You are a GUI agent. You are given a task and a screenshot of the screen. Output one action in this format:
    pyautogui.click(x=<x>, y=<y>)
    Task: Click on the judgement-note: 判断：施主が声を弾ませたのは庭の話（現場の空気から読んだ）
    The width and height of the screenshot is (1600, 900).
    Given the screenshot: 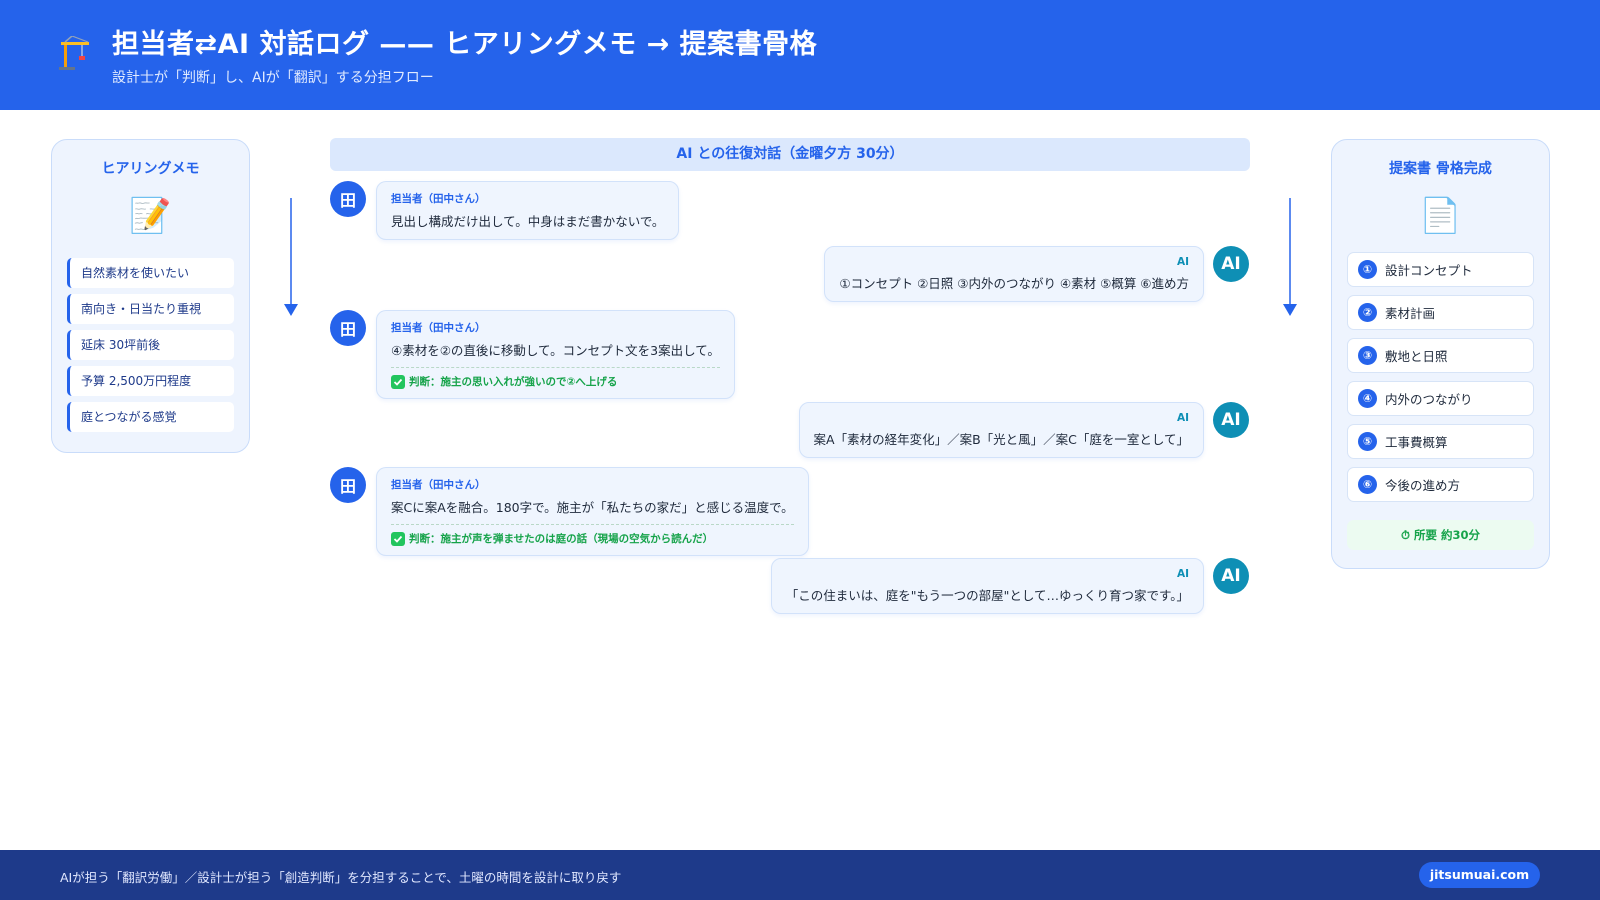 What is the action you would take?
    pyautogui.click(x=592, y=535)
    